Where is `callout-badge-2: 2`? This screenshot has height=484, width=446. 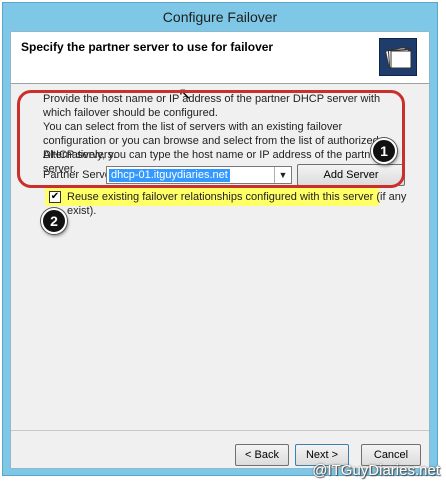 callout-badge-2: 2 is located at coordinates (54, 221).